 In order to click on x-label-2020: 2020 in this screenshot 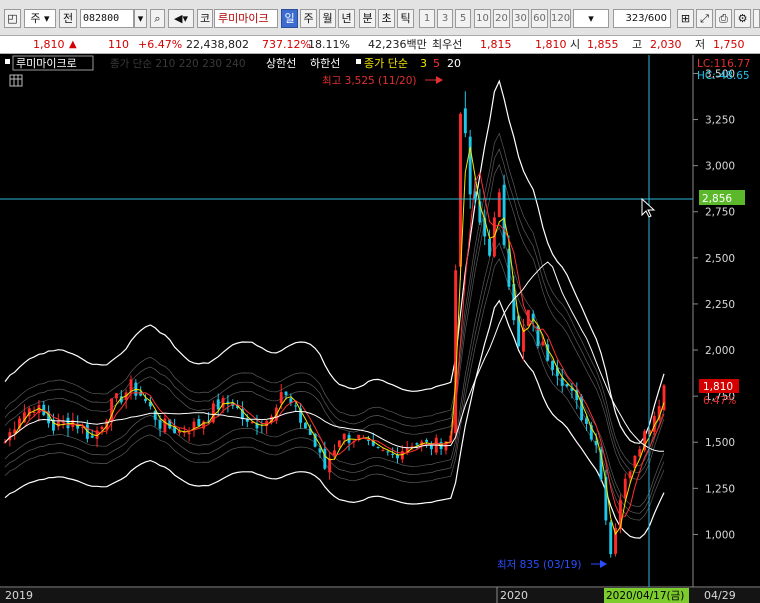, I will do `click(514, 595)`.